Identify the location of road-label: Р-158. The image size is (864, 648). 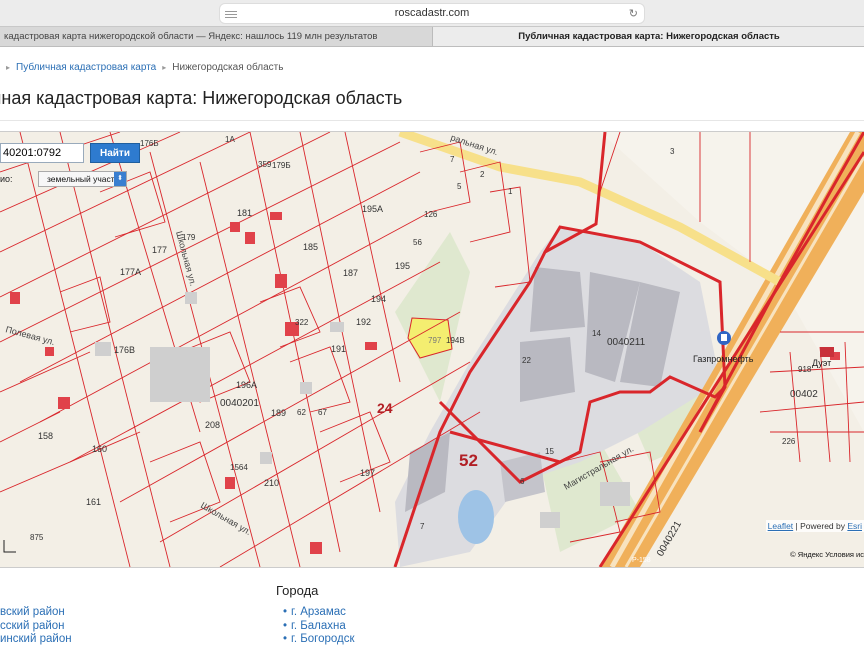
(641, 560).